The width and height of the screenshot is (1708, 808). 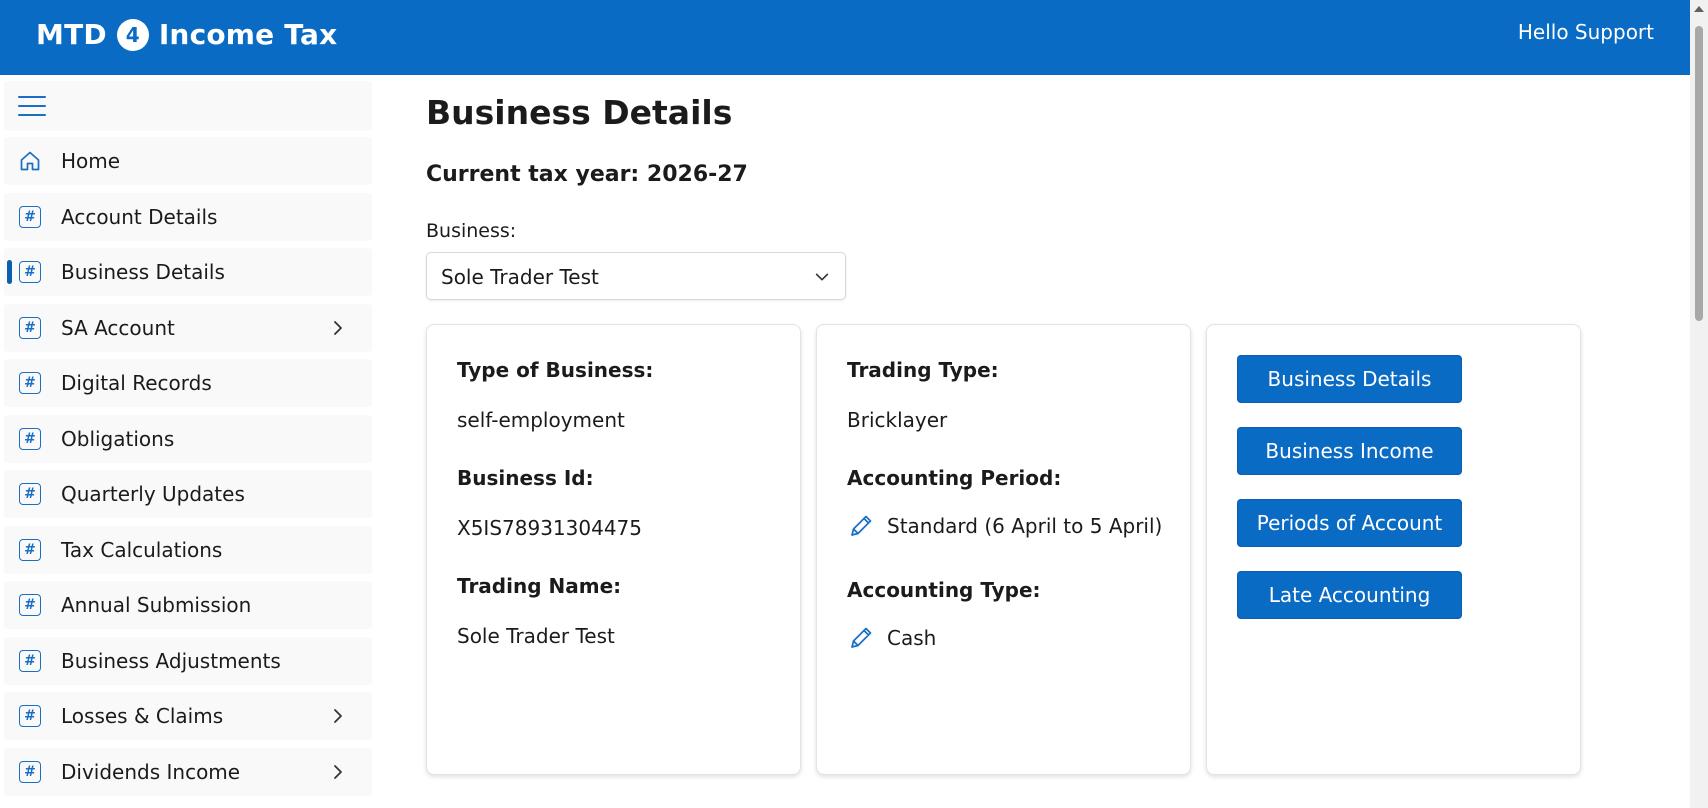 I want to click on app-logo: MTD 4 Income Tax, so click(x=186, y=34).